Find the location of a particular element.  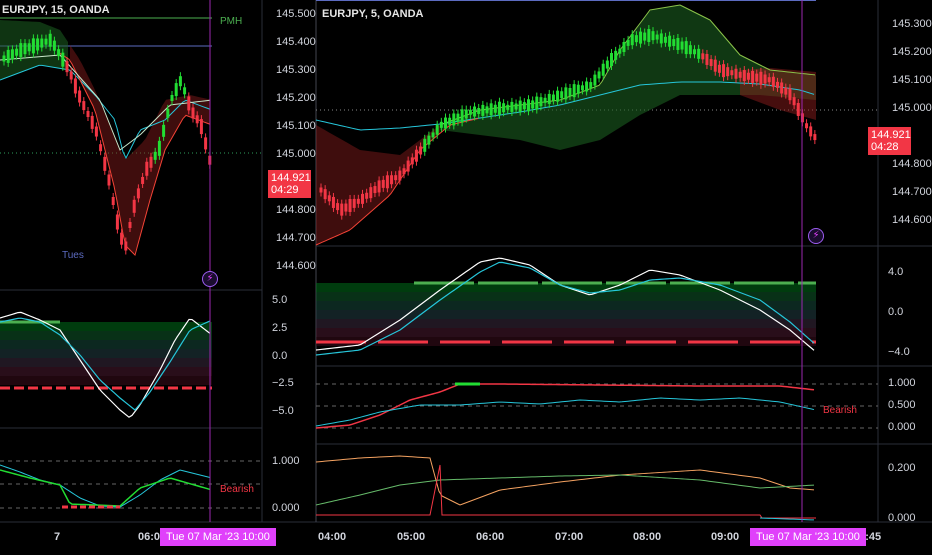

right-osc2-tick-1: 0.500 is located at coordinates (902, 405).